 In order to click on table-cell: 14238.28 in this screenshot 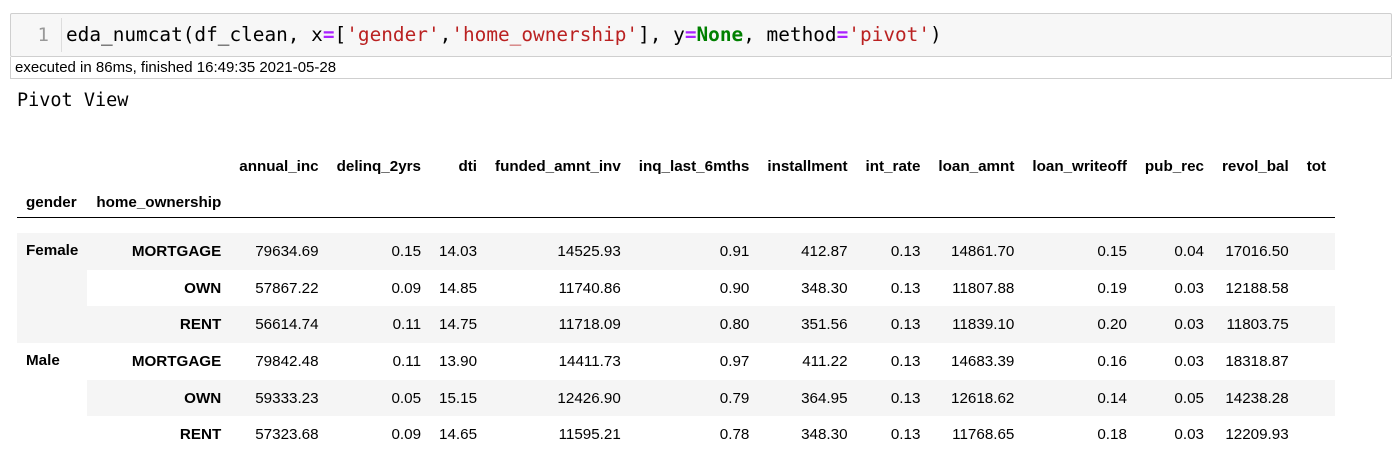, I will do `click(1255, 398)`.